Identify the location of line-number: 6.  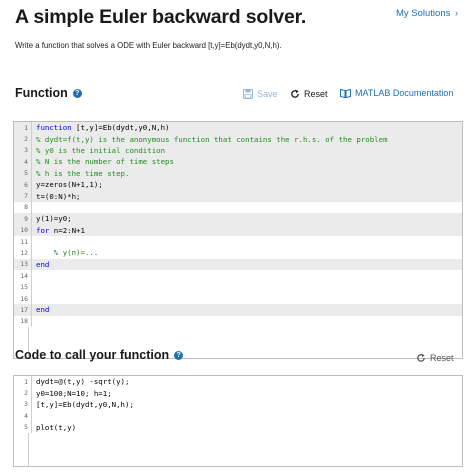
(23, 184).